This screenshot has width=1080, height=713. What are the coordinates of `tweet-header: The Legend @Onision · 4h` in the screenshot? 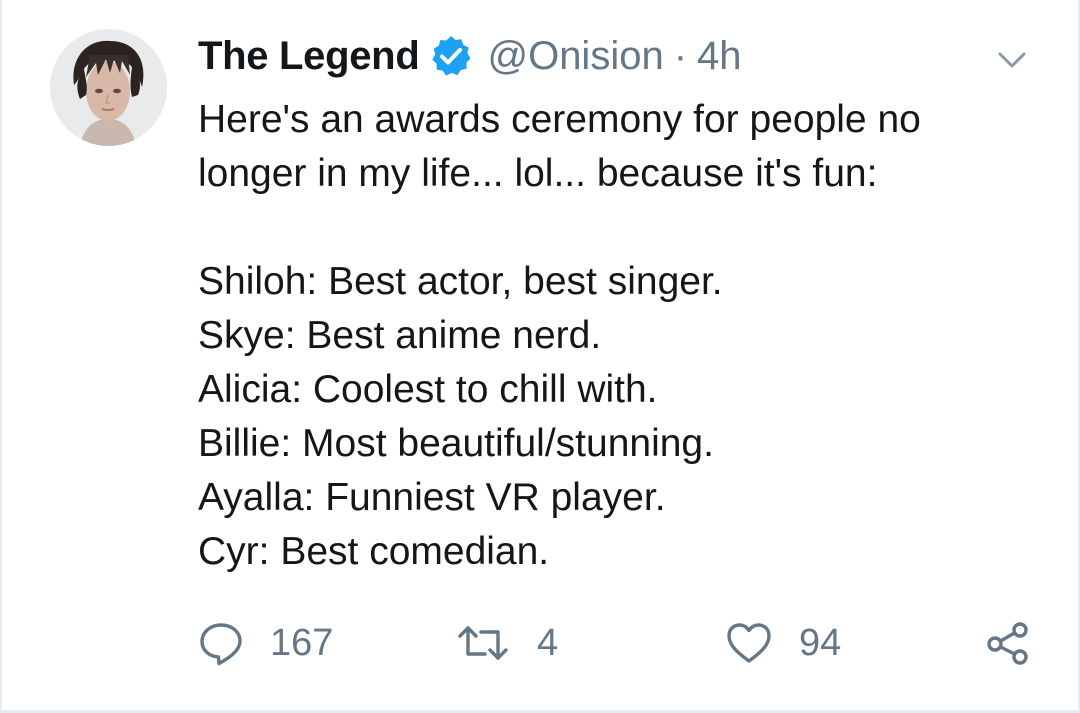 It's located at (470, 56).